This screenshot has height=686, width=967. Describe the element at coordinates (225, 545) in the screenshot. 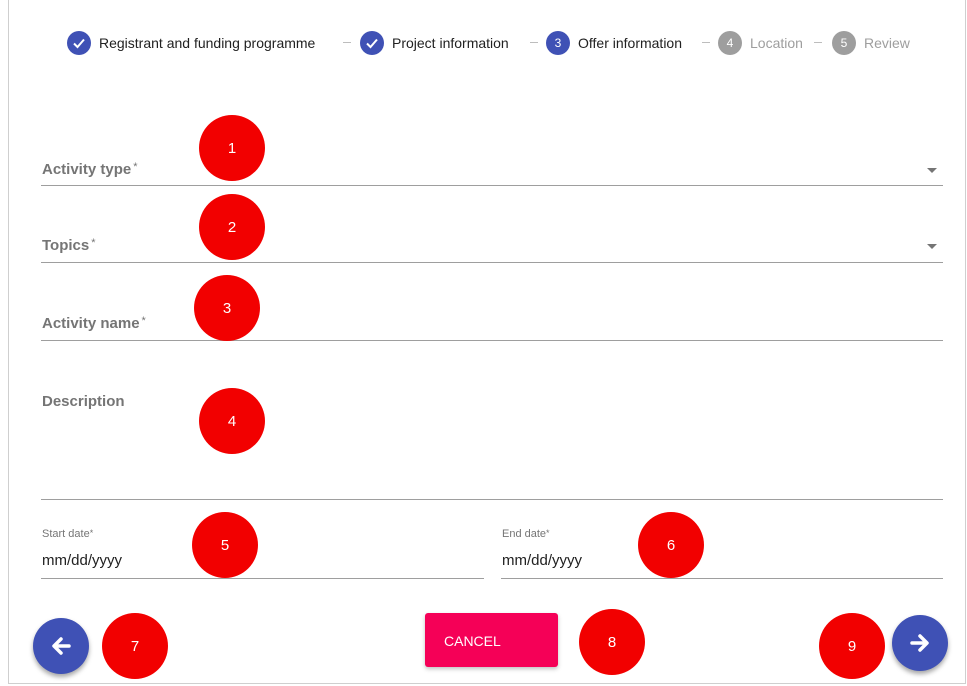

I see `annotation-marker: 5` at that location.